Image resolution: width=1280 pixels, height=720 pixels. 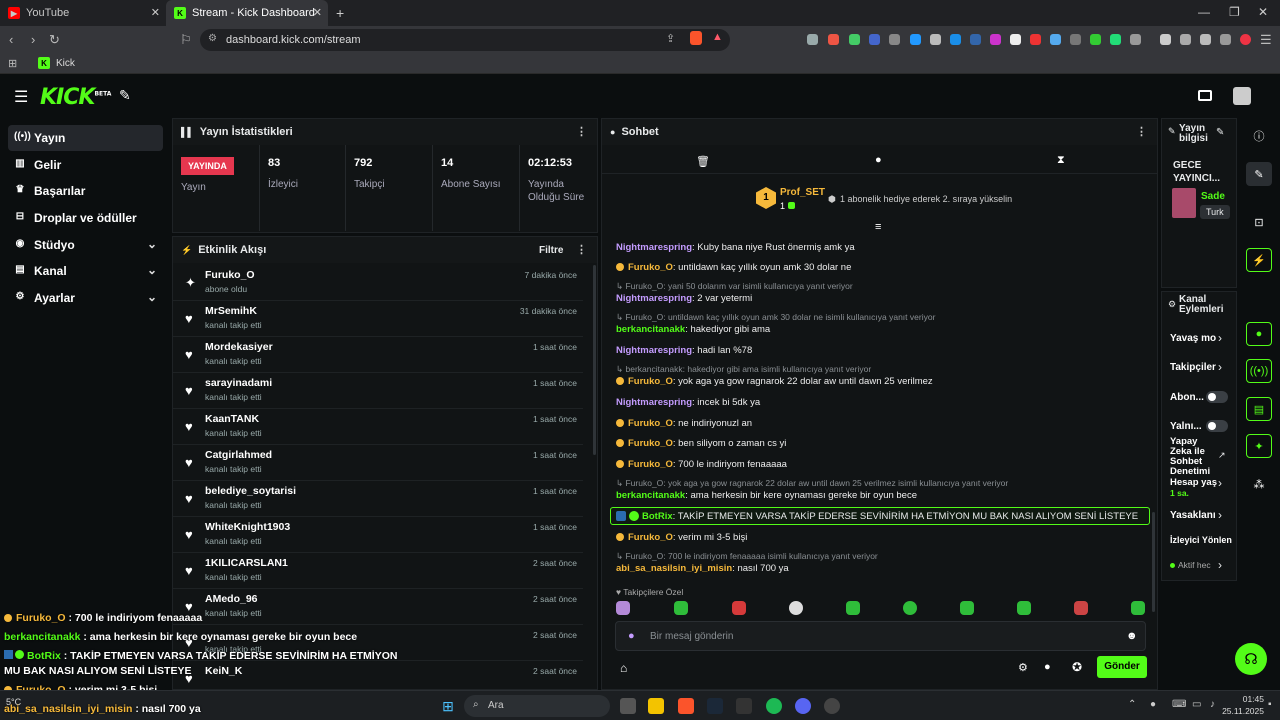 I want to click on send-button: Gönder, so click(x=1122, y=667).